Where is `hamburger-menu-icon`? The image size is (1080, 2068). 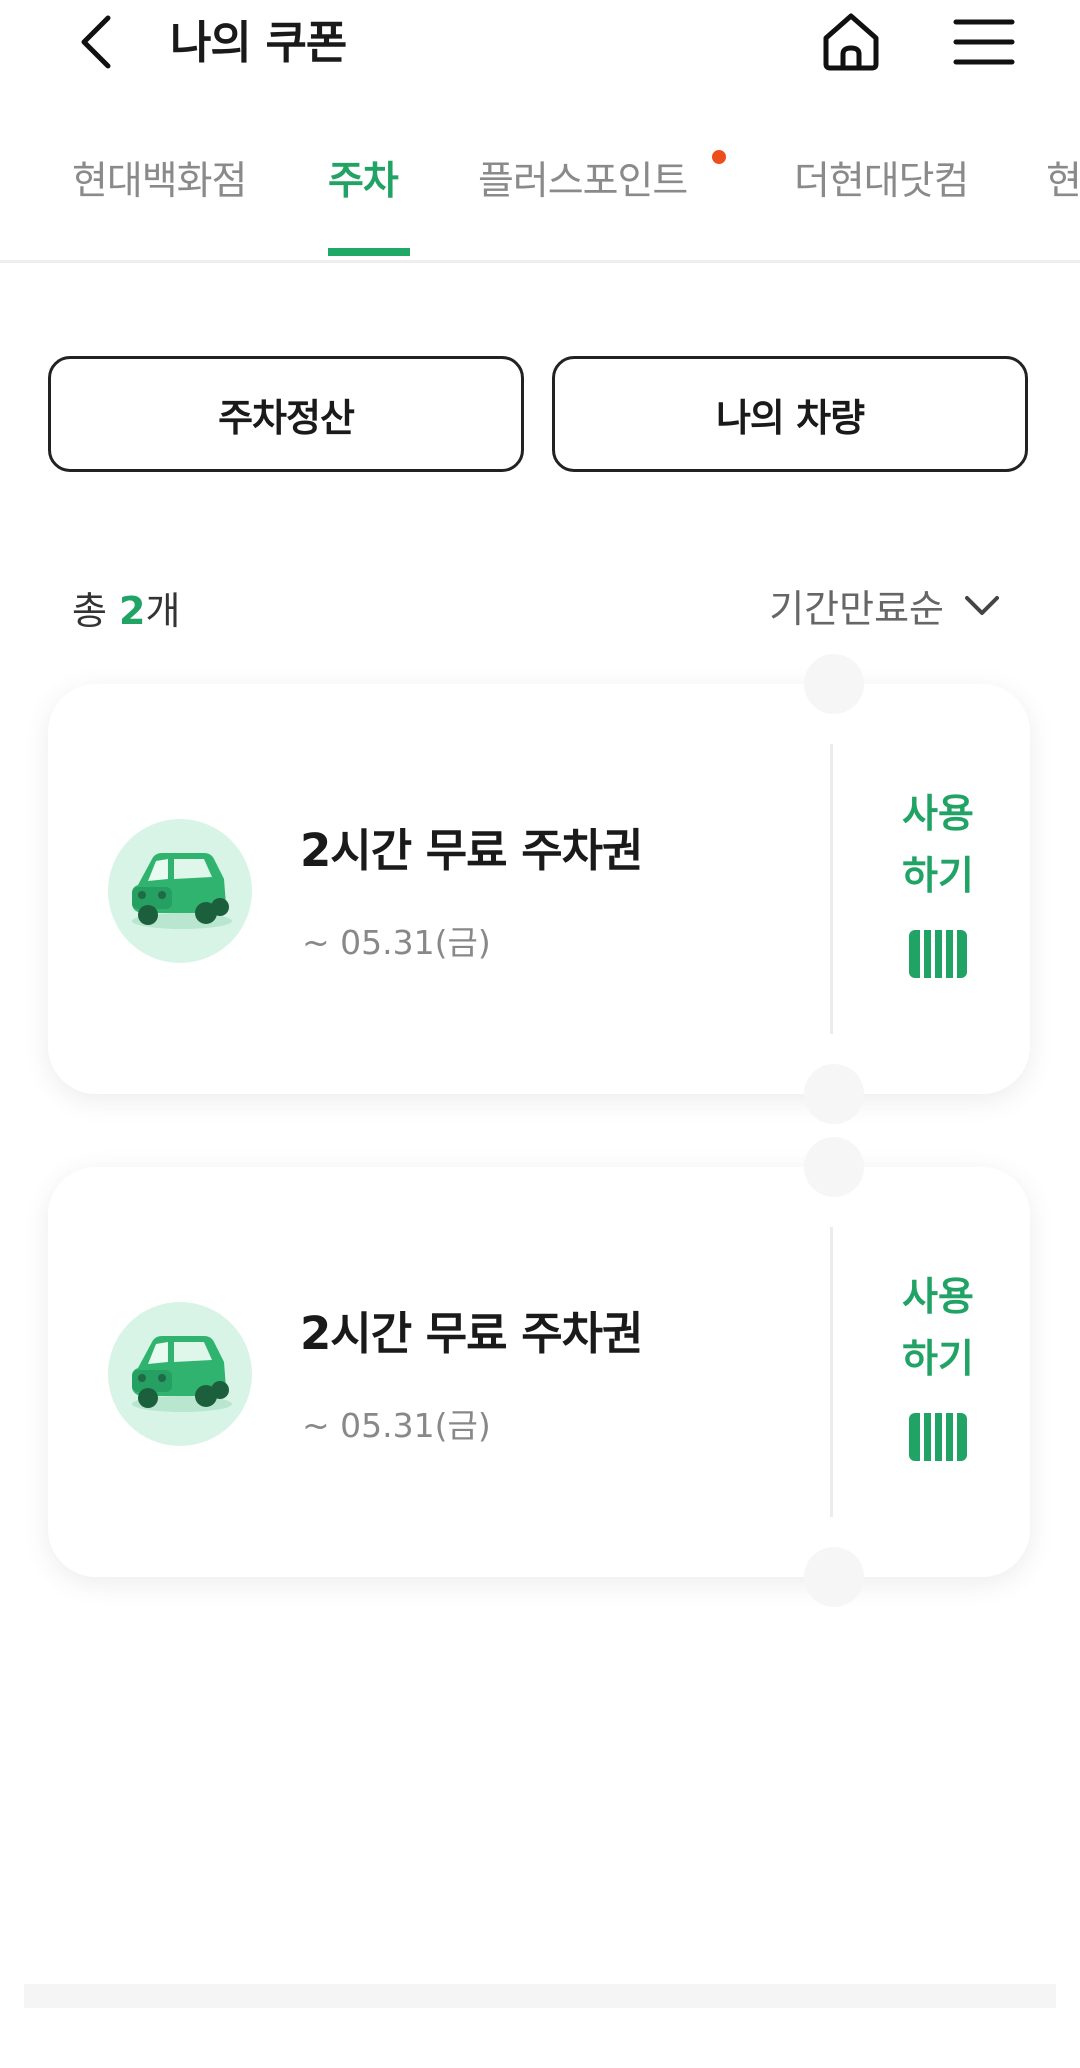 hamburger-menu-icon is located at coordinates (984, 42).